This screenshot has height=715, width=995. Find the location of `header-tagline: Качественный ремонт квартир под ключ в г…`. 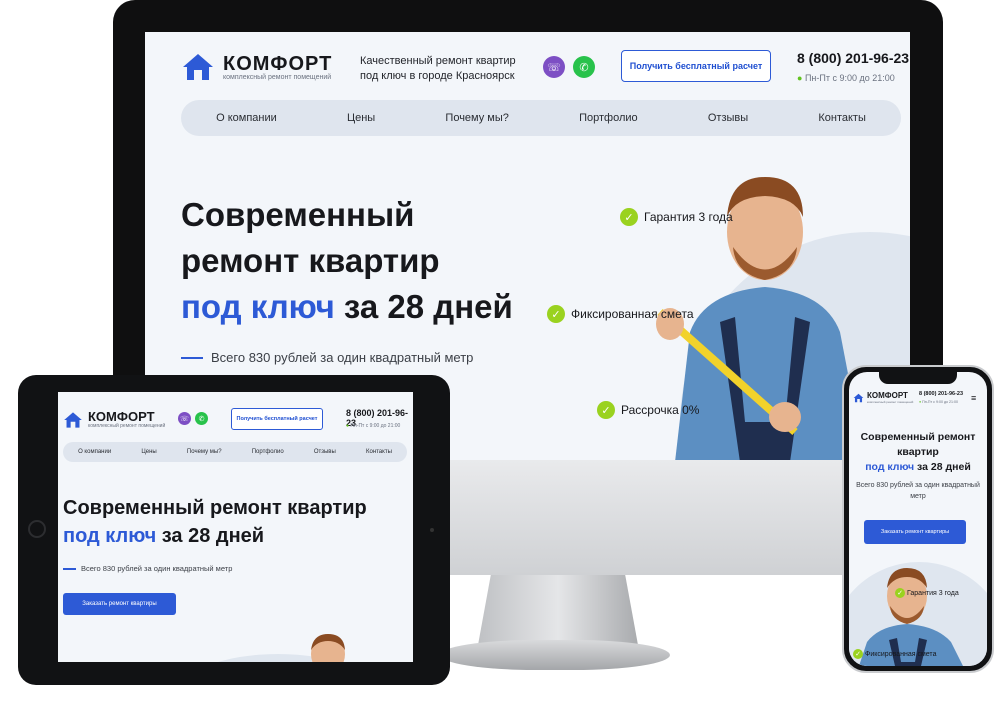

header-tagline: Качественный ремонт квартир под ключ в г… is located at coordinates (438, 68).